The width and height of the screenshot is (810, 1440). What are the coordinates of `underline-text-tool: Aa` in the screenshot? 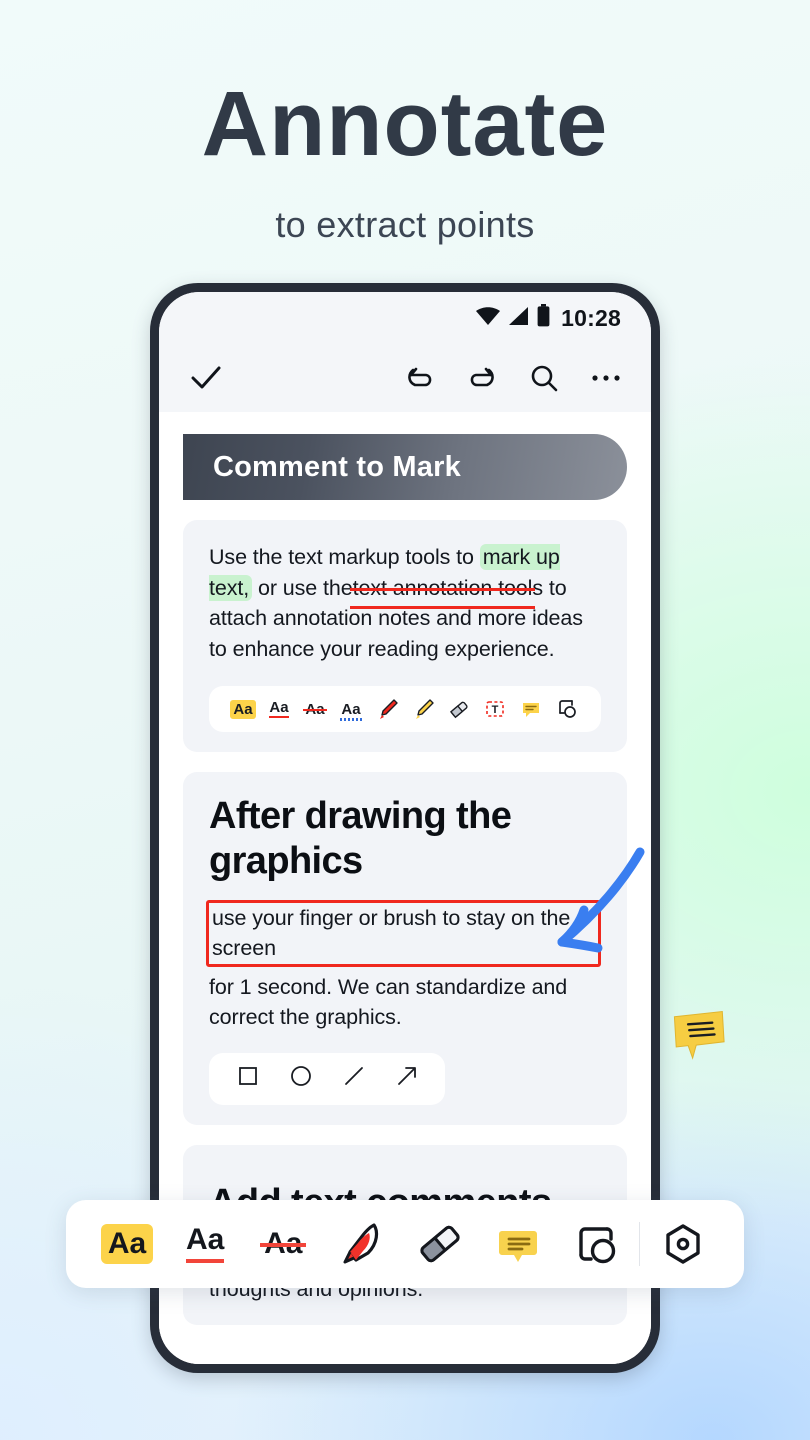 It's located at (279, 709).